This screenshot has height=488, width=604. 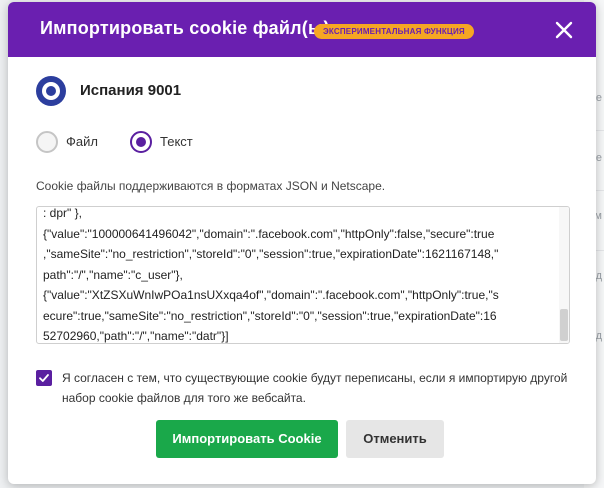 I want to click on radio-file-label: Файл, so click(x=82, y=141).